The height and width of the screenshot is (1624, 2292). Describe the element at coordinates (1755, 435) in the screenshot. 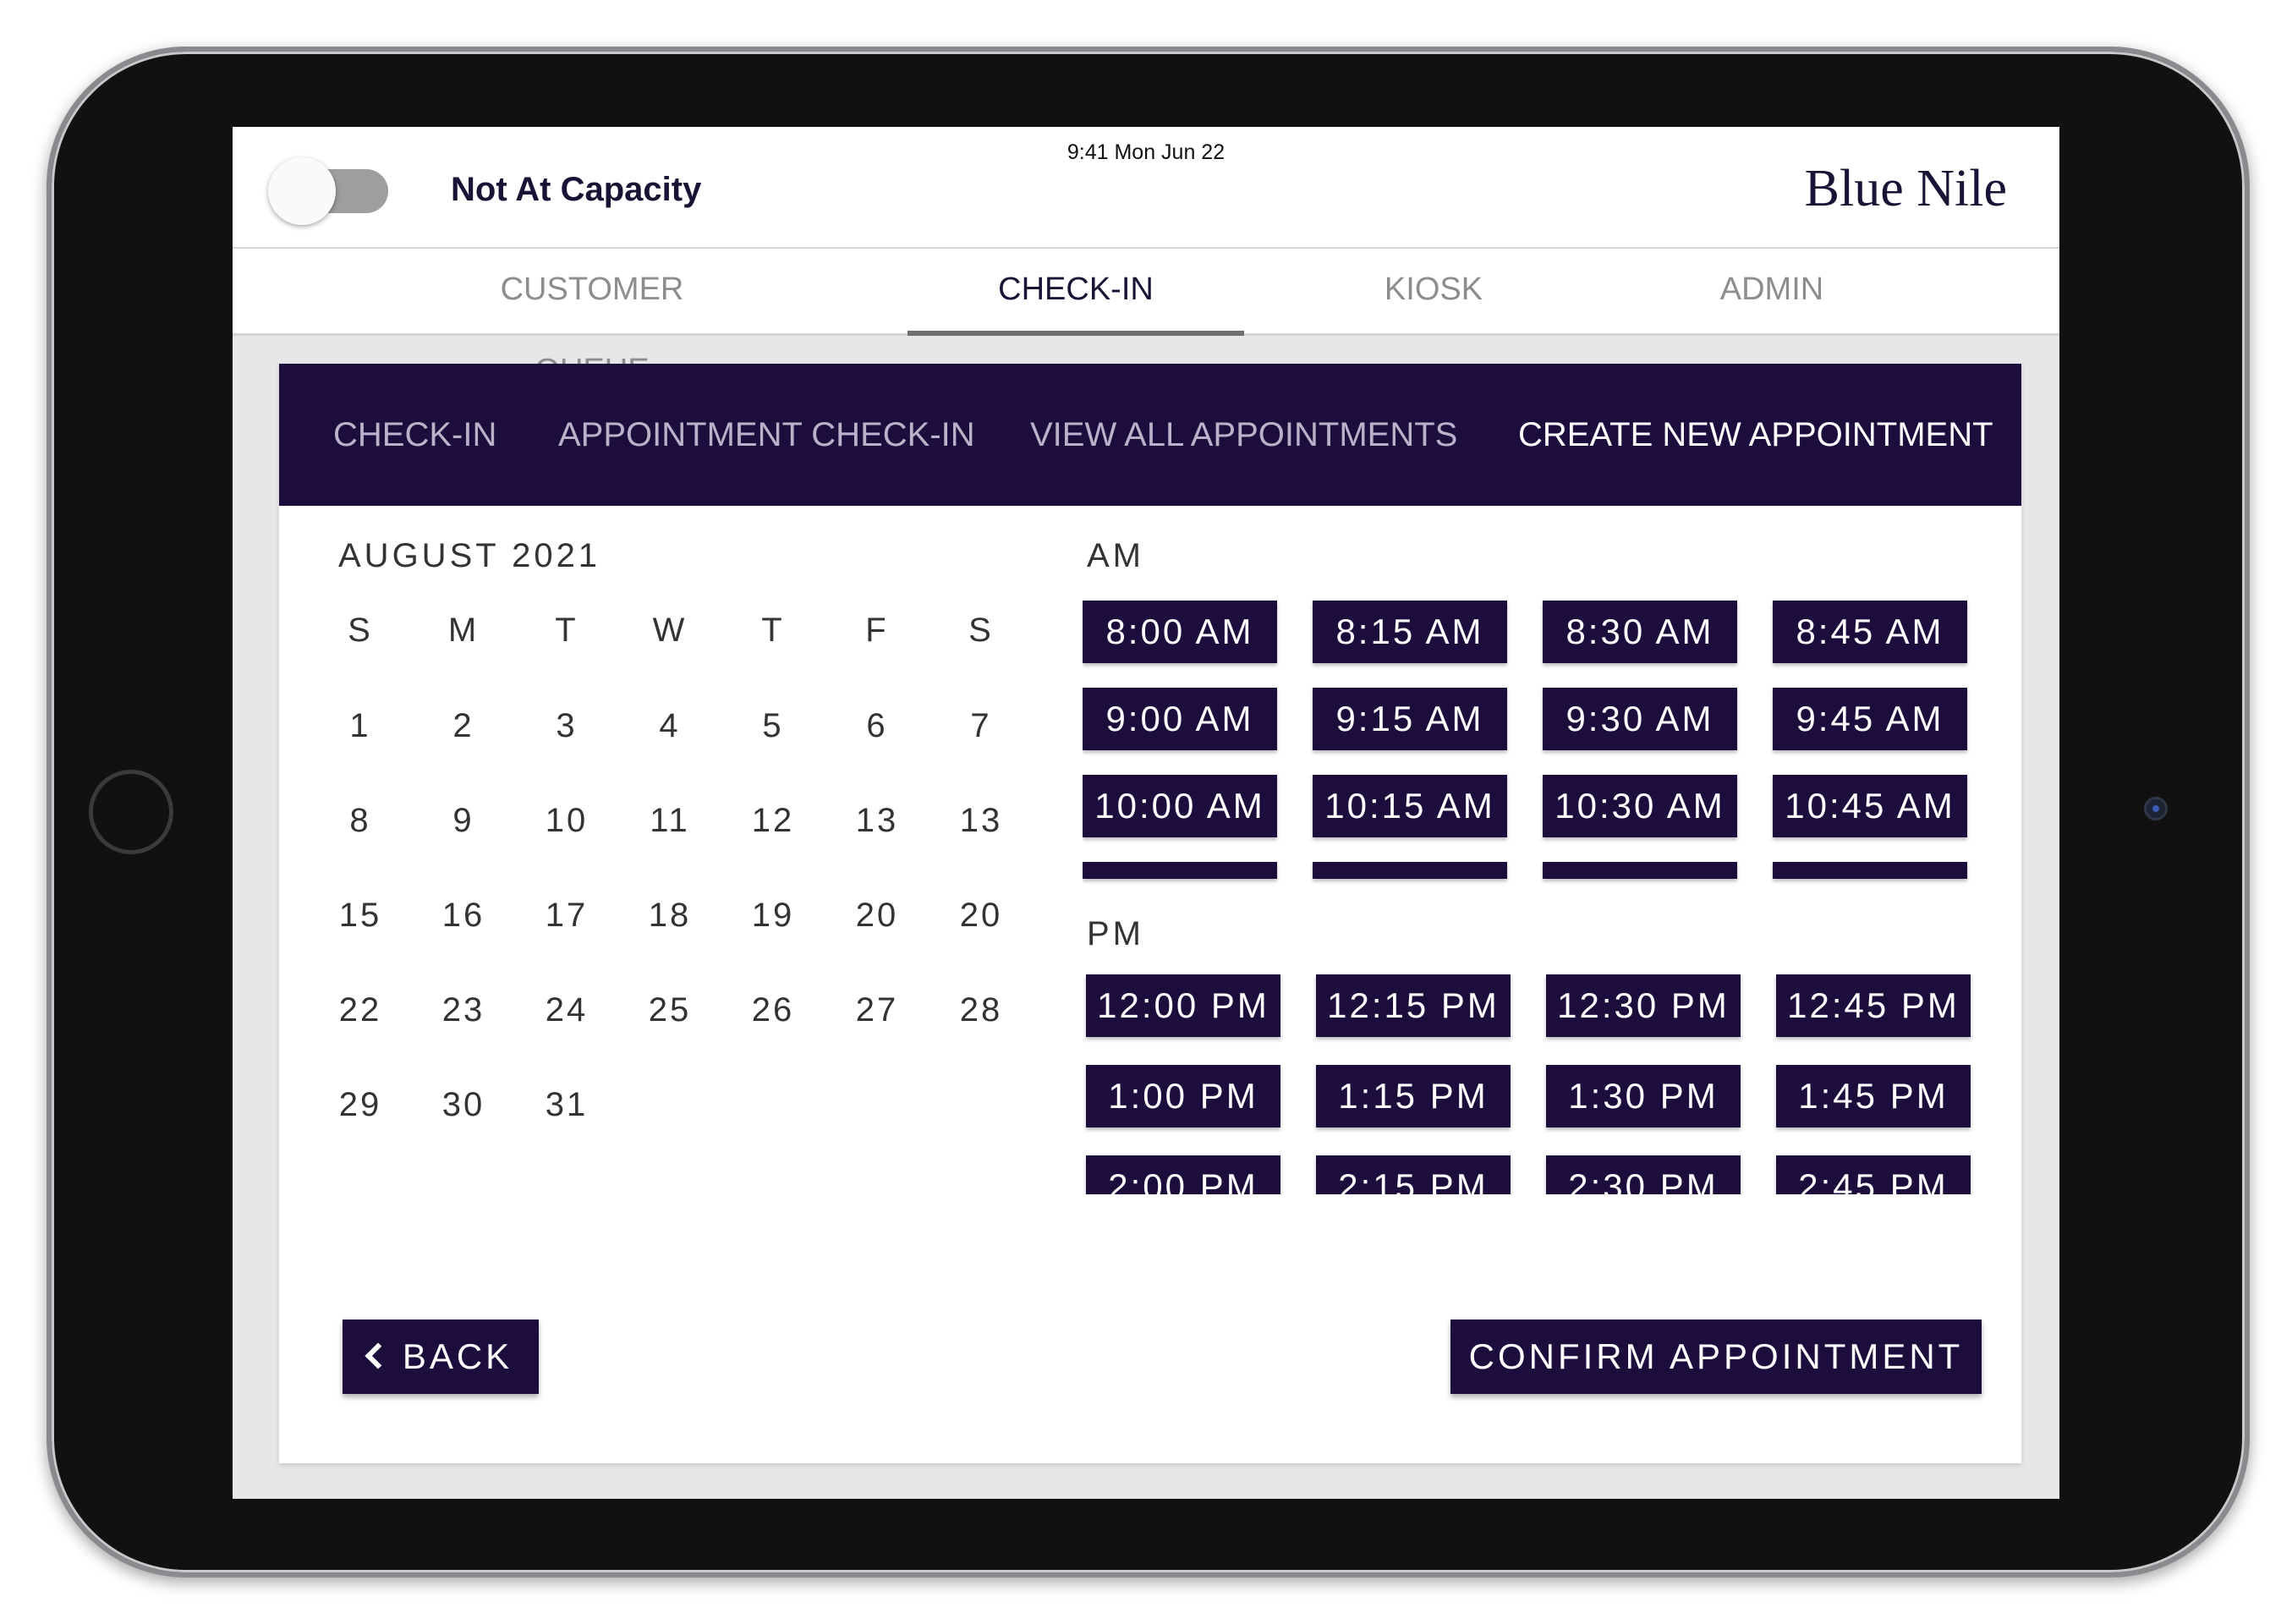

I see `subtab-create-new-appointment: CREATE NEW APPOINTMENT` at that location.